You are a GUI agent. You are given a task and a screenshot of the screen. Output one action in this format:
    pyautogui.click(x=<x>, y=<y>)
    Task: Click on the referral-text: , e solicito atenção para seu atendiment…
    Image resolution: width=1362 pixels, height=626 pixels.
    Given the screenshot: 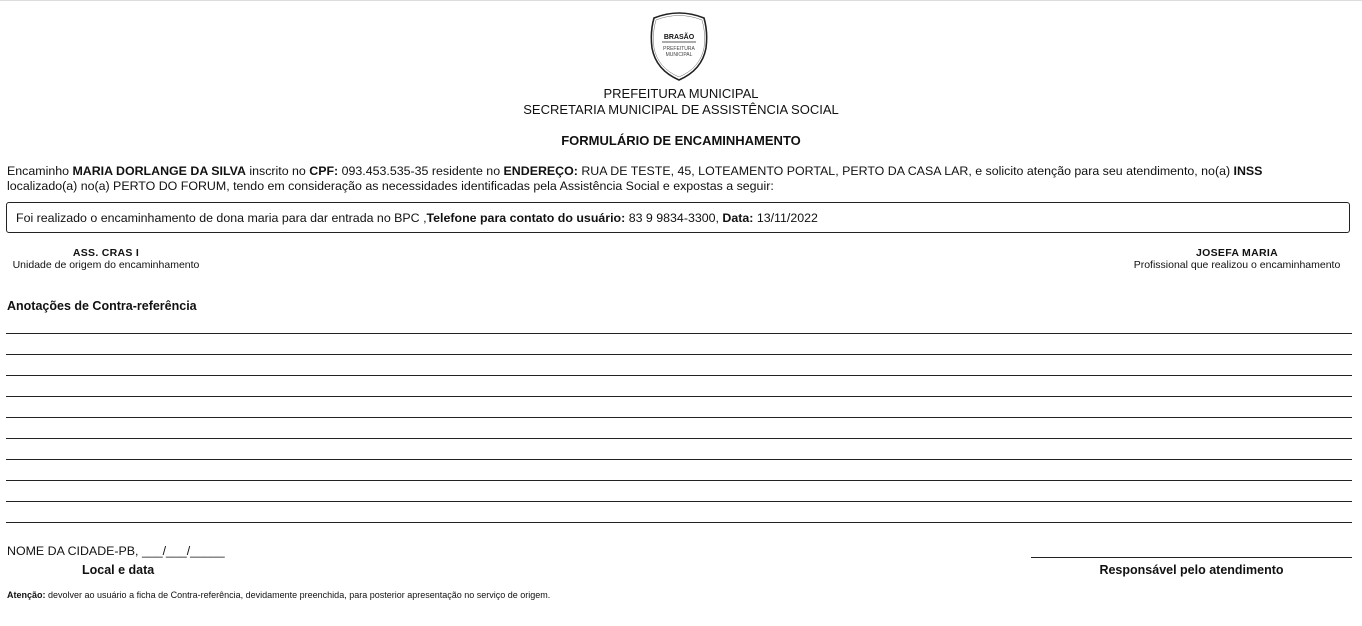 What is the action you would take?
    pyautogui.click(x=1101, y=171)
    